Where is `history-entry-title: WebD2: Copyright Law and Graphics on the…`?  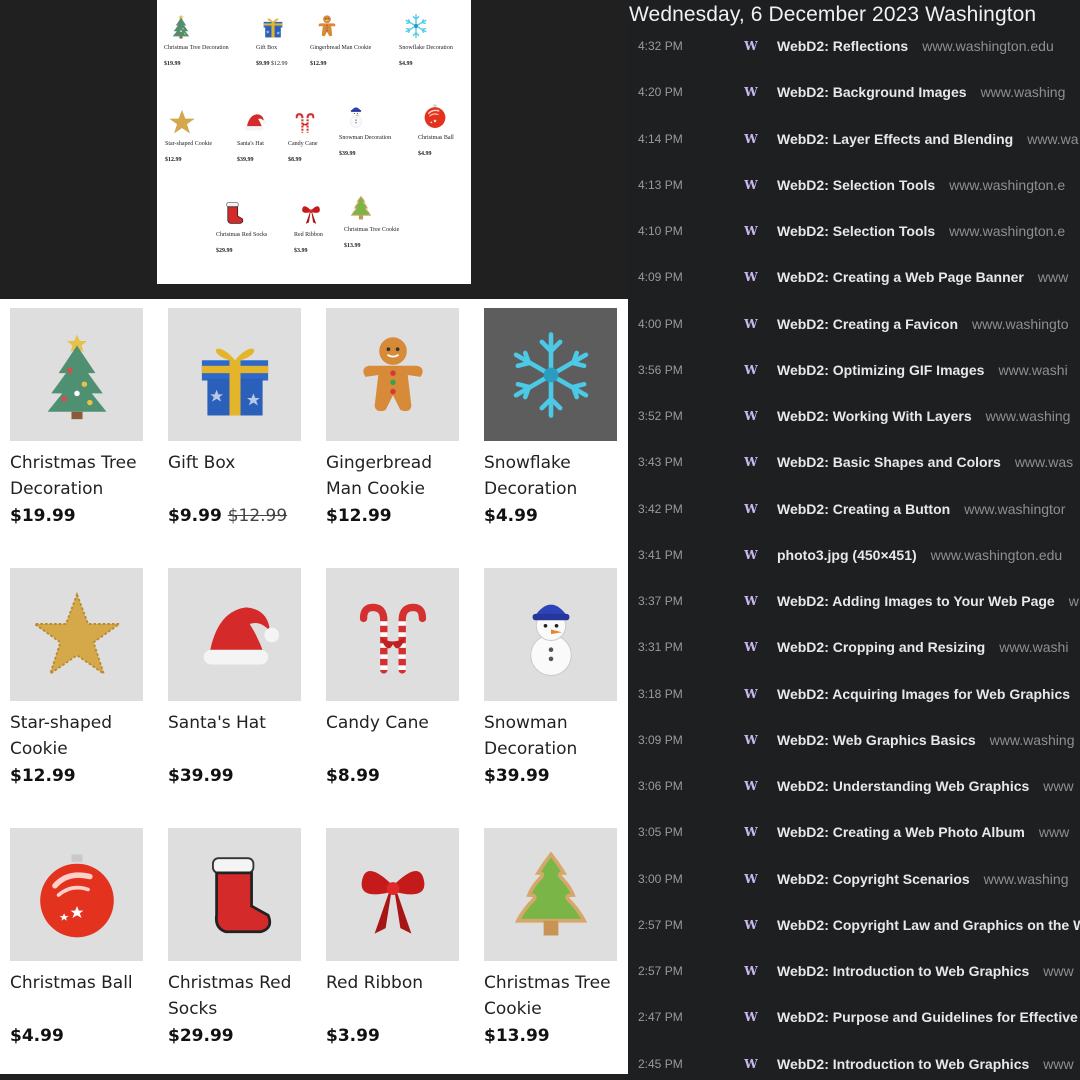 history-entry-title: WebD2: Copyright Law and Graphics on the… is located at coordinates (928, 925).